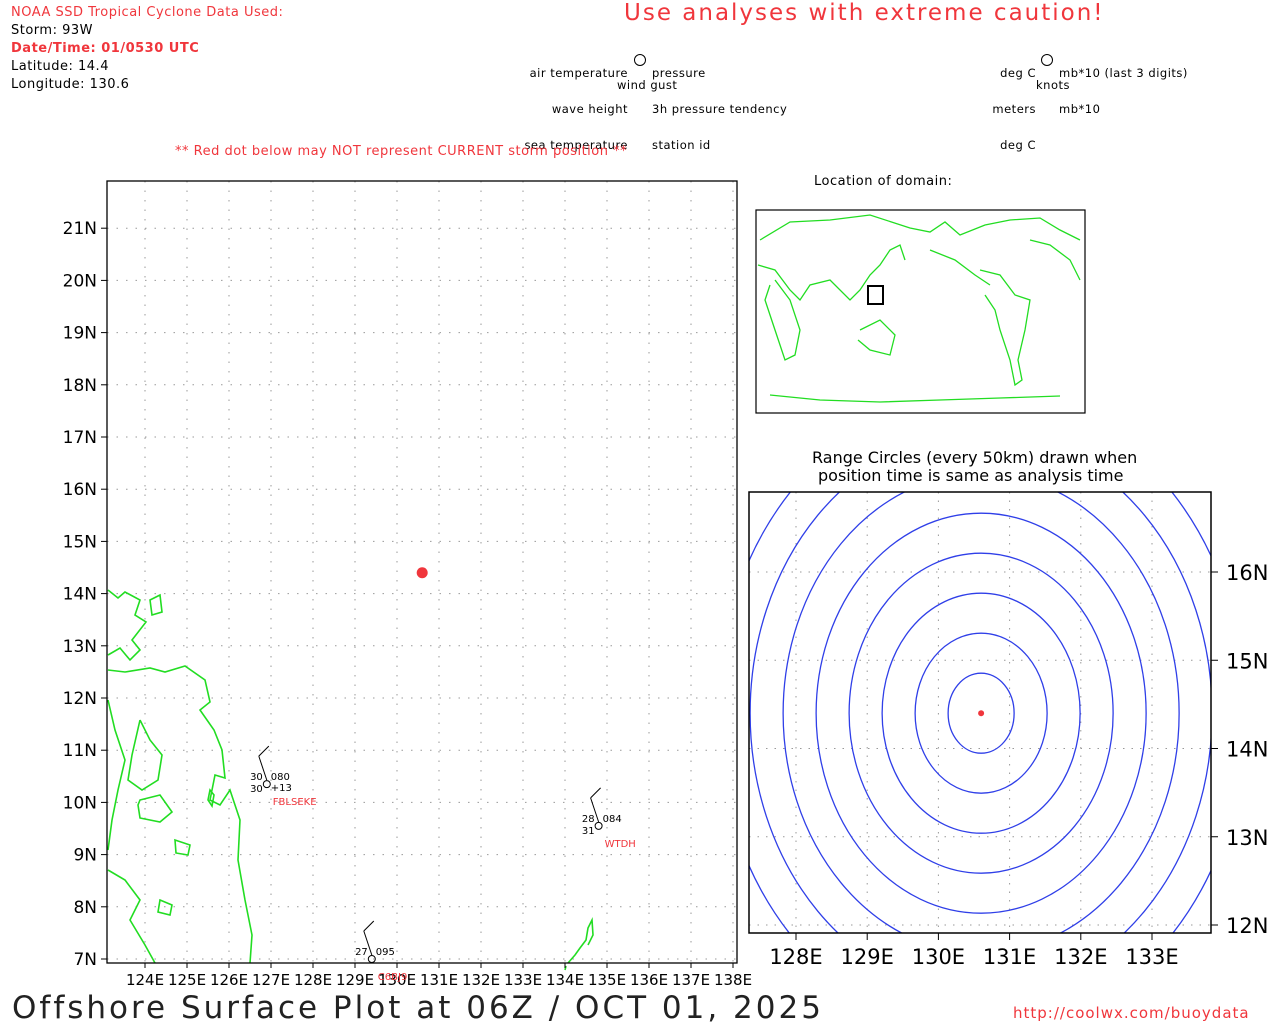 Image resolution: width=1280 pixels, height=1026 pixels. Describe the element at coordinates (80, 490) in the screenshot. I see `lat-label: 16N` at that location.